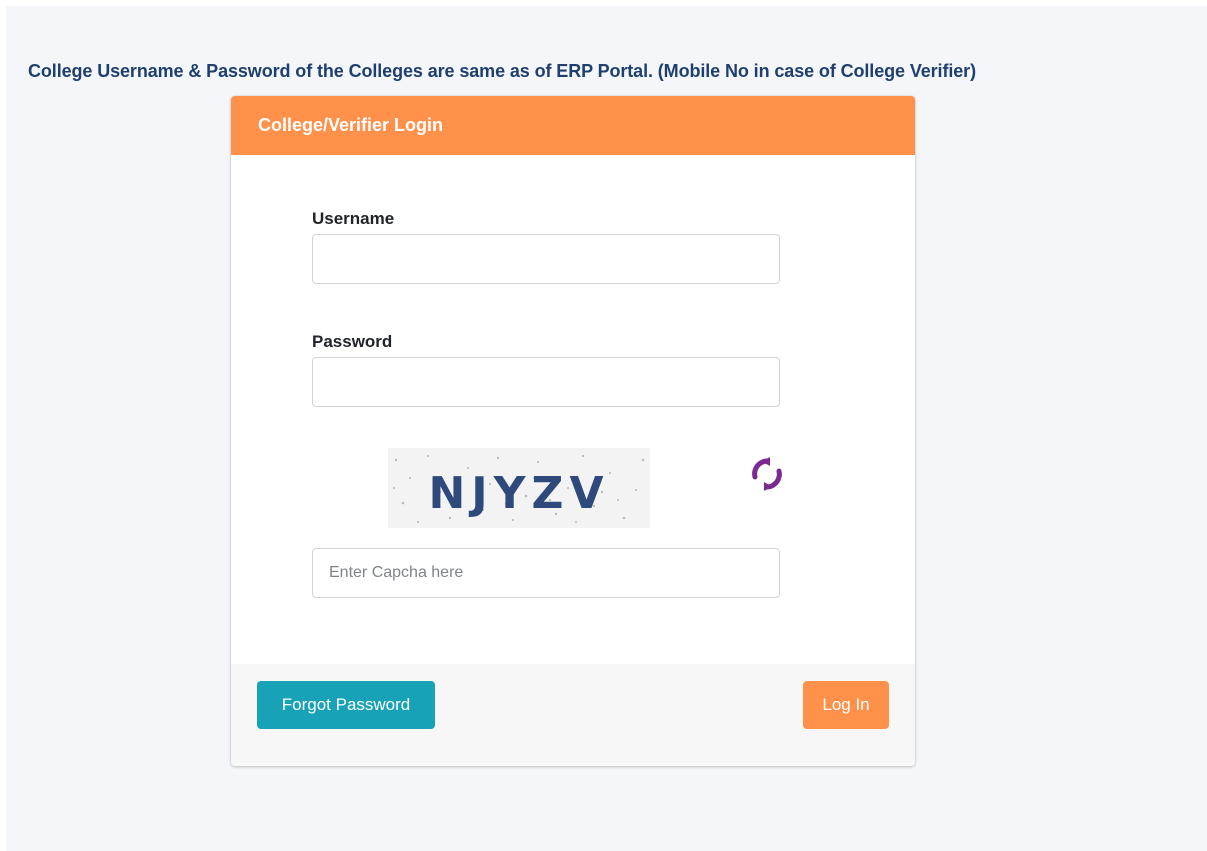 This screenshot has width=1207, height=851. I want to click on password-input, so click(546, 382).